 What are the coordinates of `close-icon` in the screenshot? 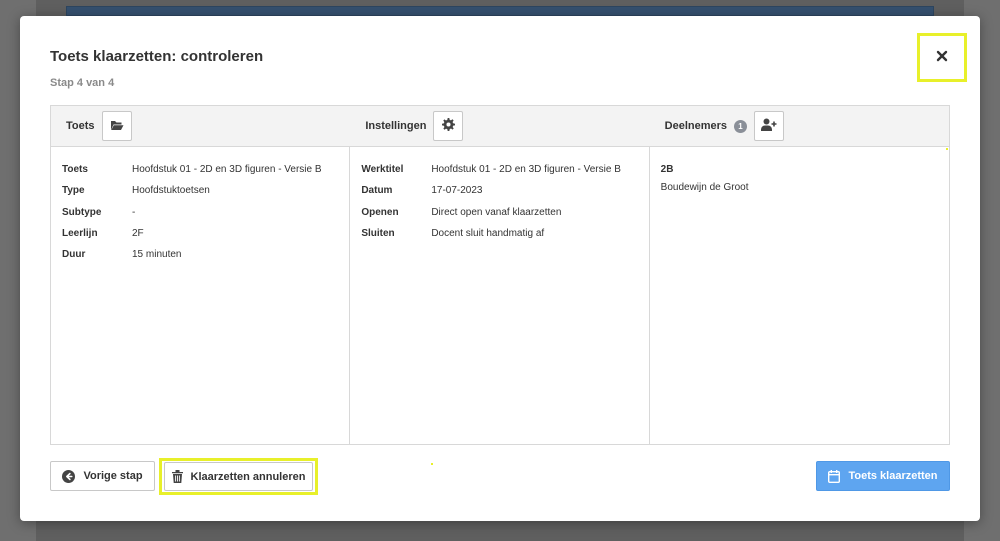 It's located at (942, 58).